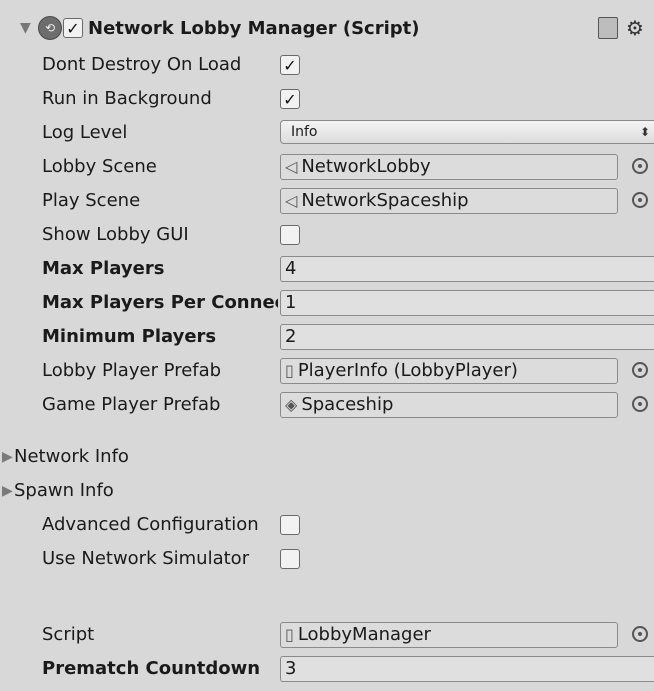  What do you see at coordinates (327, 457) in the screenshot?
I see `network-info-foldout: ▶ Network Info` at bounding box center [327, 457].